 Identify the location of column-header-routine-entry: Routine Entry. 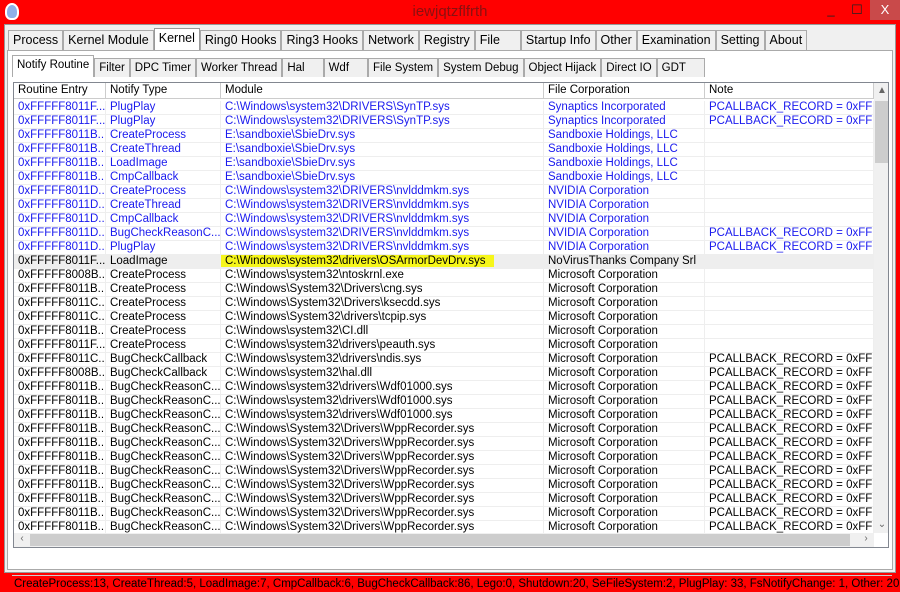
(60, 90).